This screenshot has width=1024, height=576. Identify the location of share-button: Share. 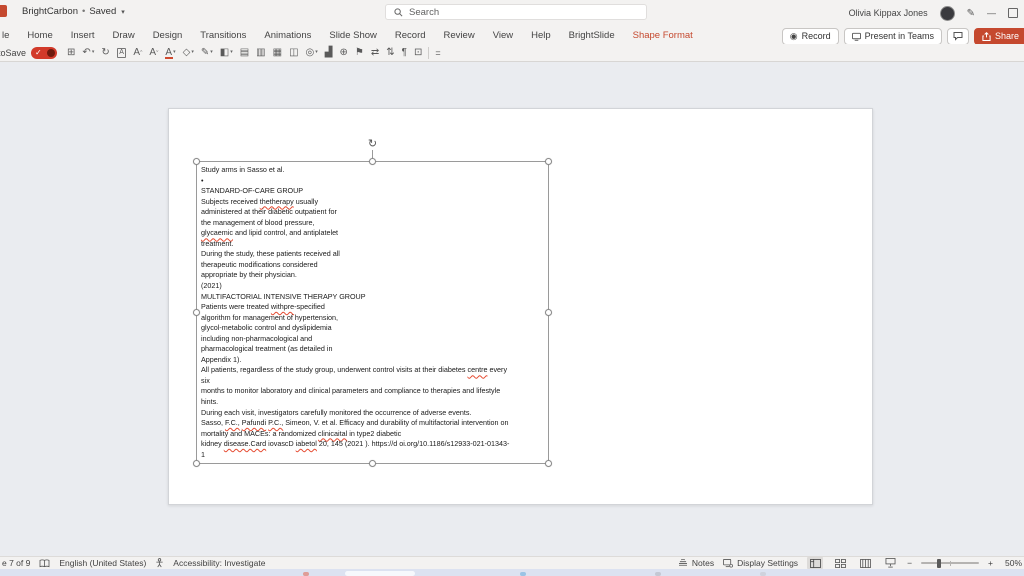
(998, 36).